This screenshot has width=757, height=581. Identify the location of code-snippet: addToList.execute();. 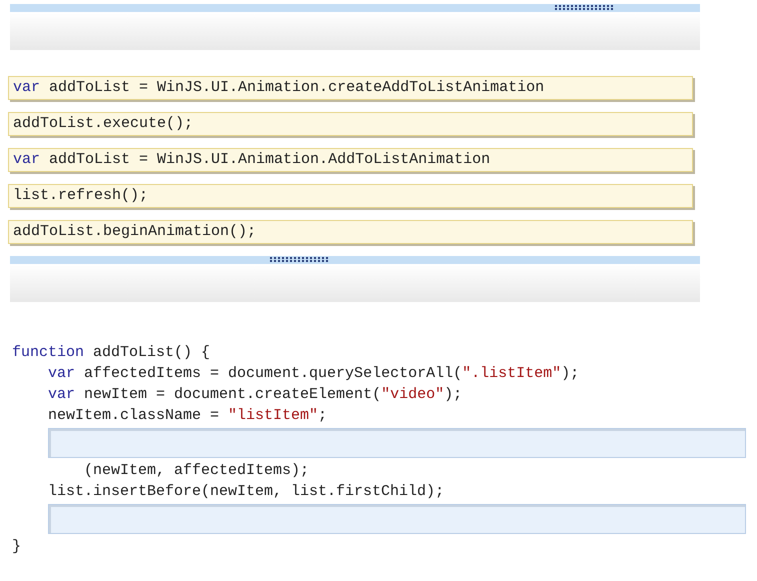
(350, 124).